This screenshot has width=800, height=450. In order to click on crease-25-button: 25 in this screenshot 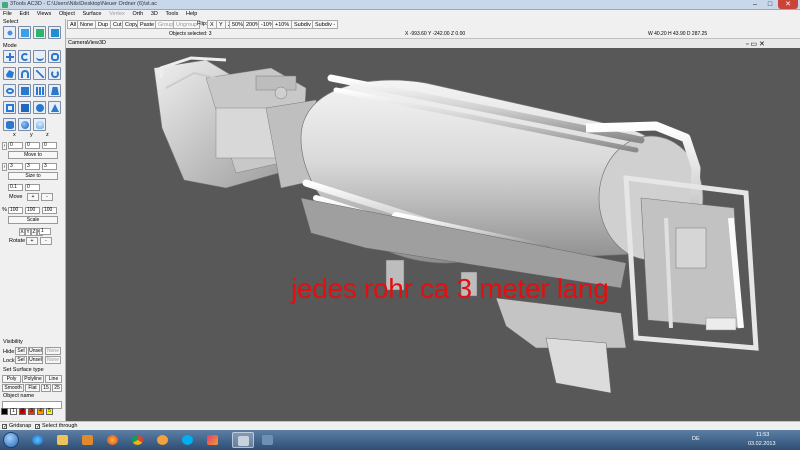, I will do `click(57, 388)`.